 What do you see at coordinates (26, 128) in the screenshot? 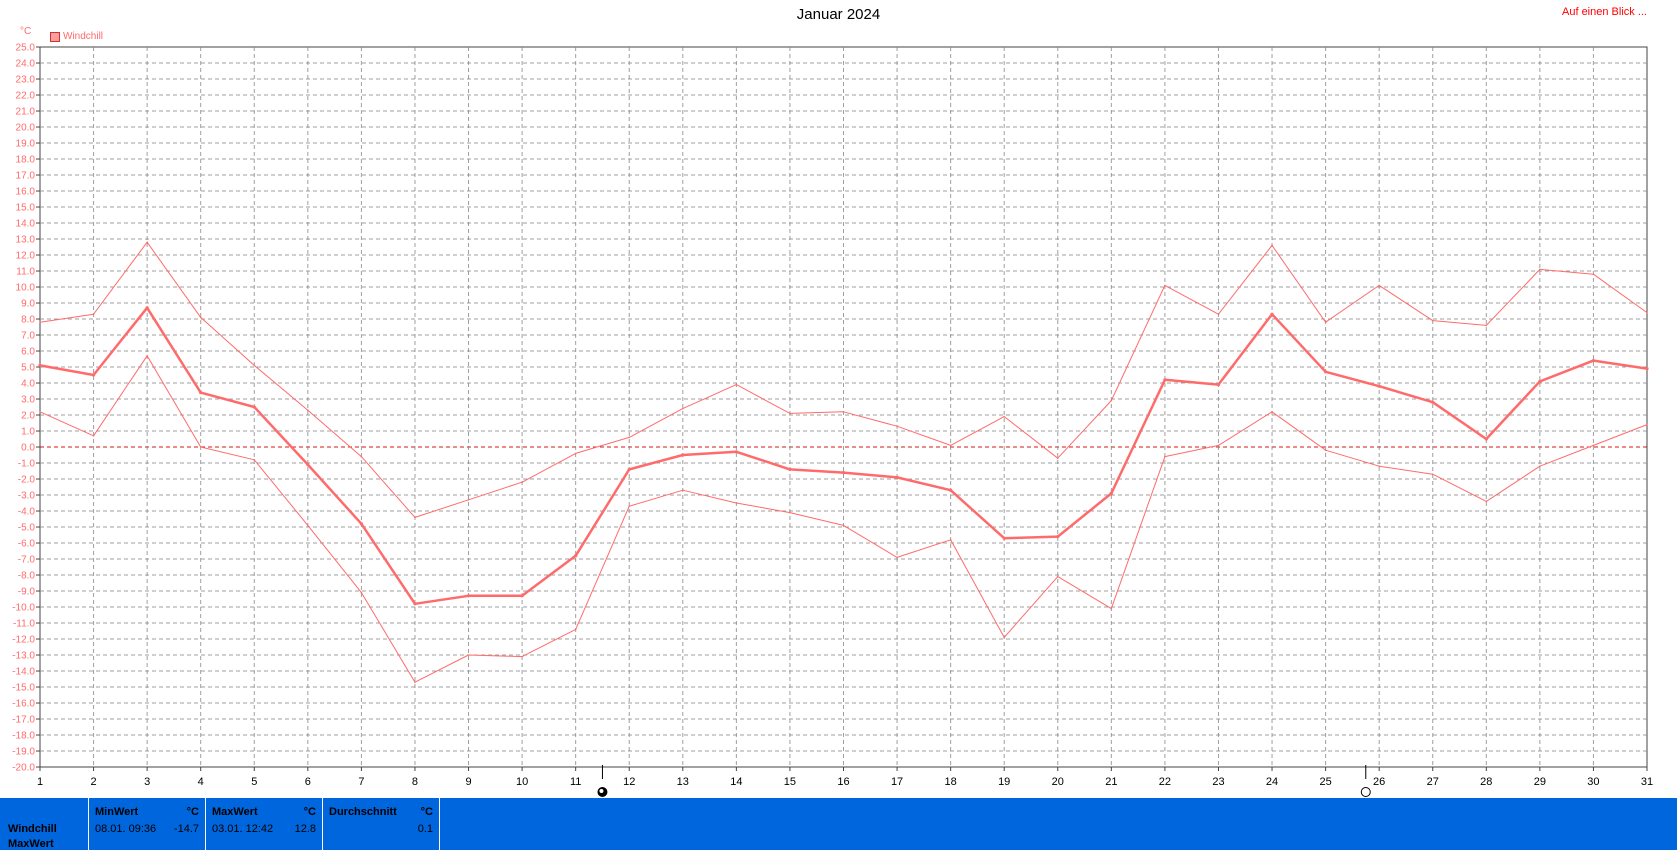
I see `y-tick-label: 20.0` at bounding box center [26, 128].